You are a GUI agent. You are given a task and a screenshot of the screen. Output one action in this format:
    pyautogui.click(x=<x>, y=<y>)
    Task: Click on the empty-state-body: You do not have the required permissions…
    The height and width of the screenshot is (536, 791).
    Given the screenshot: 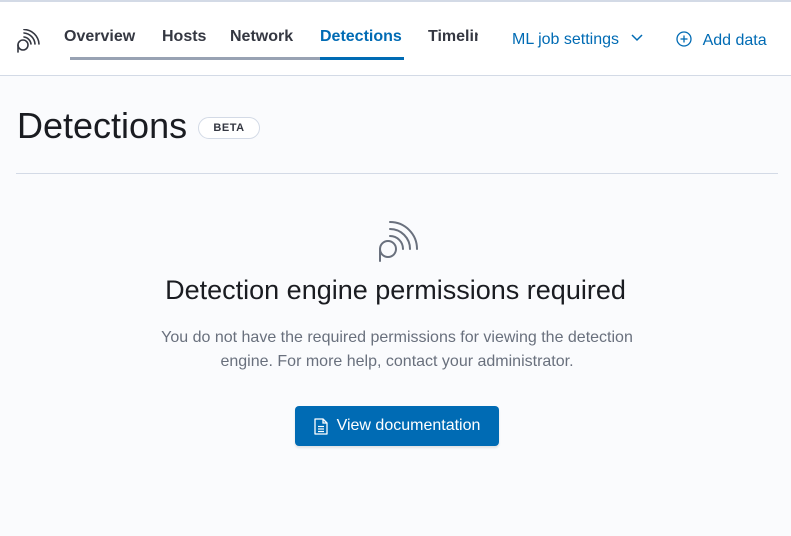 What is the action you would take?
    pyautogui.click(x=397, y=349)
    